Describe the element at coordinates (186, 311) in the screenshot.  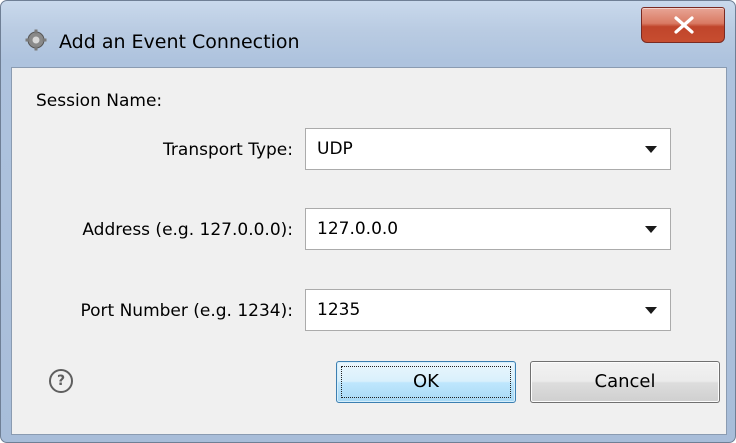
I see `port-number-label: Port Number (e.g. 1234):` at that location.